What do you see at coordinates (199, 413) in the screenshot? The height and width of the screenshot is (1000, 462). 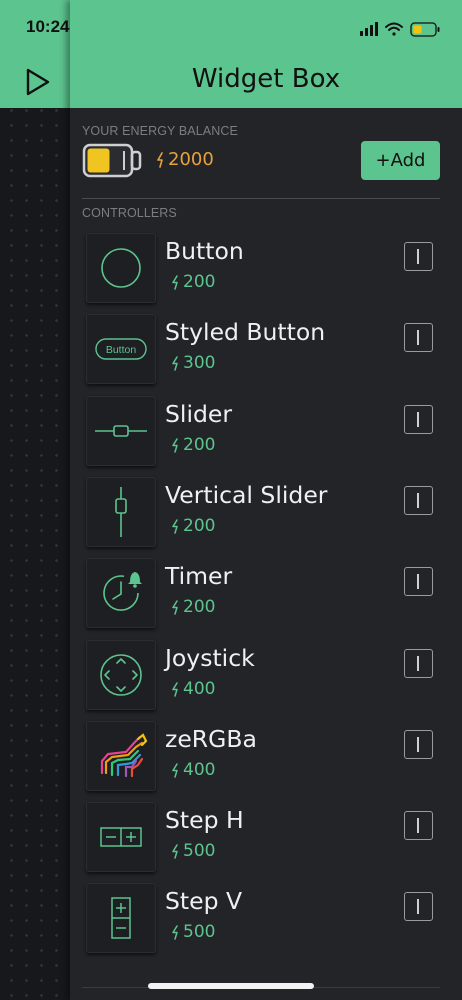 I see `widget-name: Slider` at bounding box center [199, 413].